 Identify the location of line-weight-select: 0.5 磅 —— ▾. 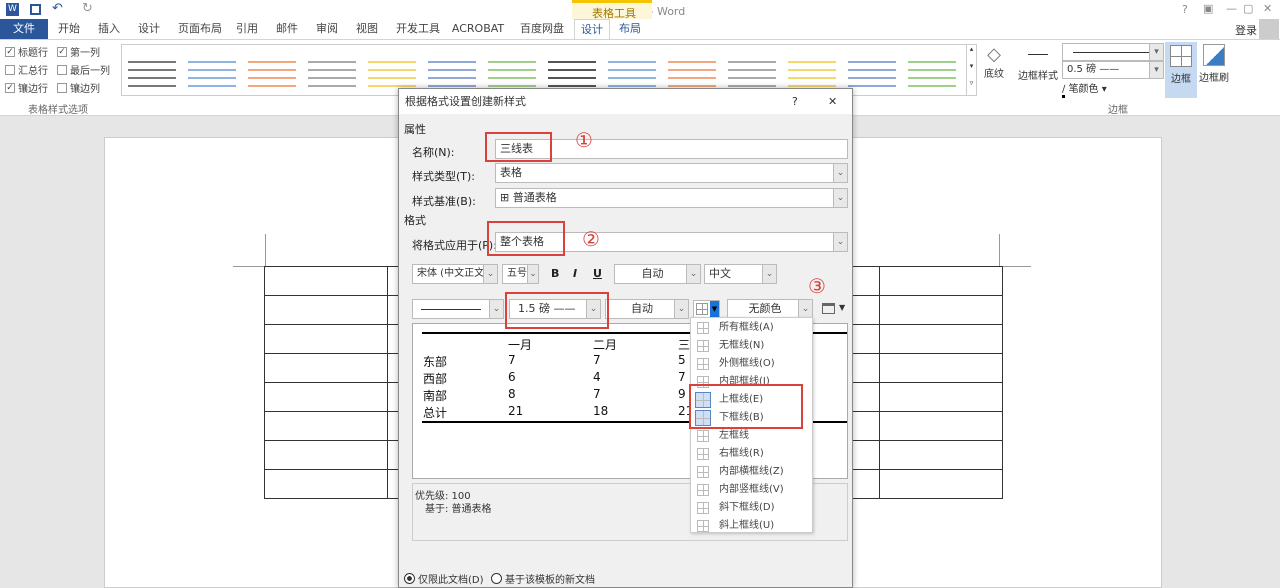
(1113, 70).